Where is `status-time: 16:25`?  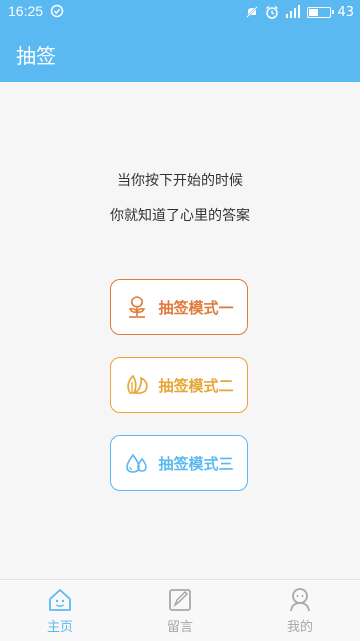 status-time: 16:25 is located at coordinates (26, 11).